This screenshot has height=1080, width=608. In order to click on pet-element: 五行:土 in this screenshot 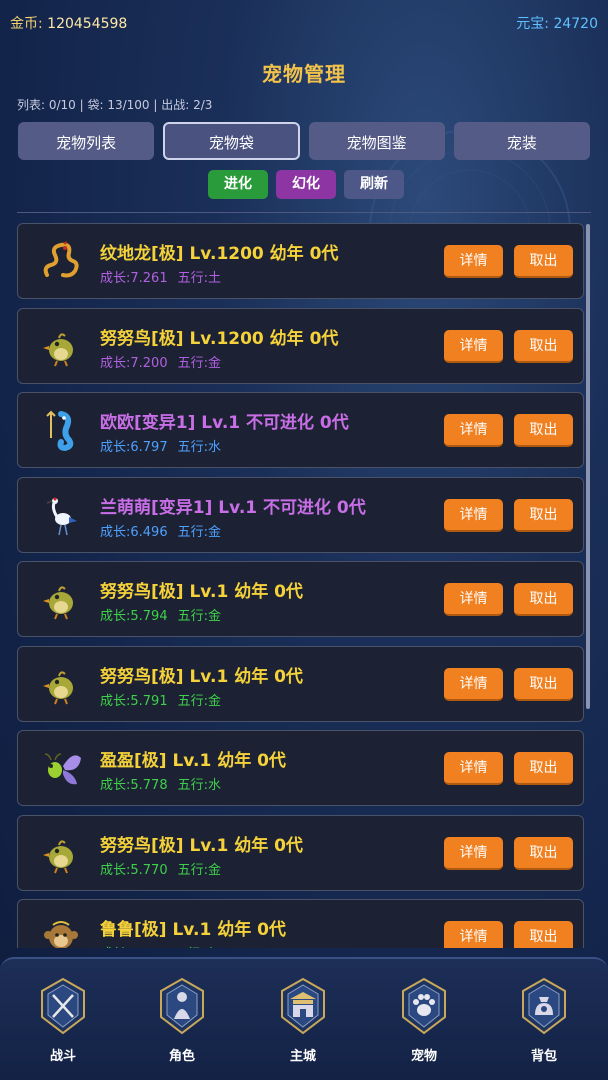, I will do `click(199, 278)`.